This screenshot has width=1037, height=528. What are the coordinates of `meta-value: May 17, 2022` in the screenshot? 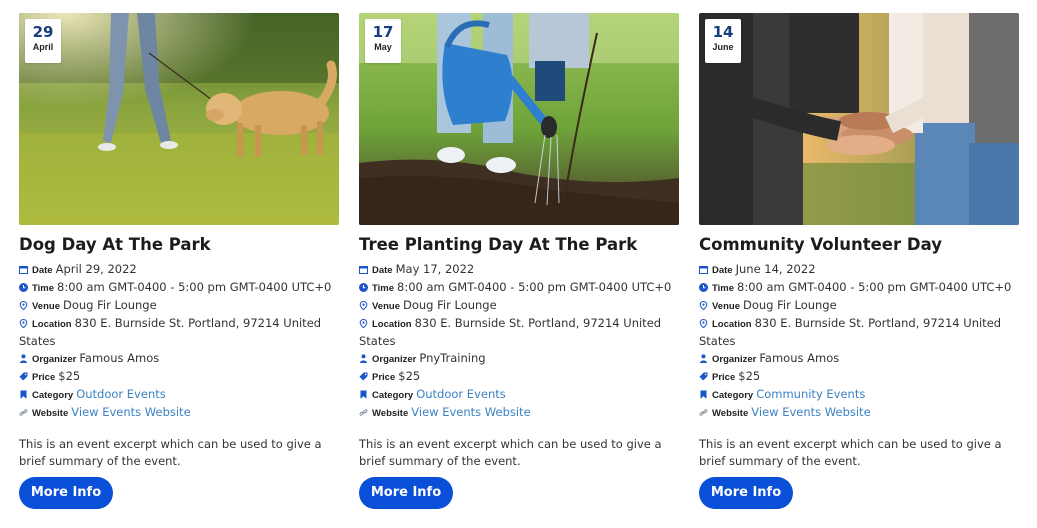 It's located at (435, 269).